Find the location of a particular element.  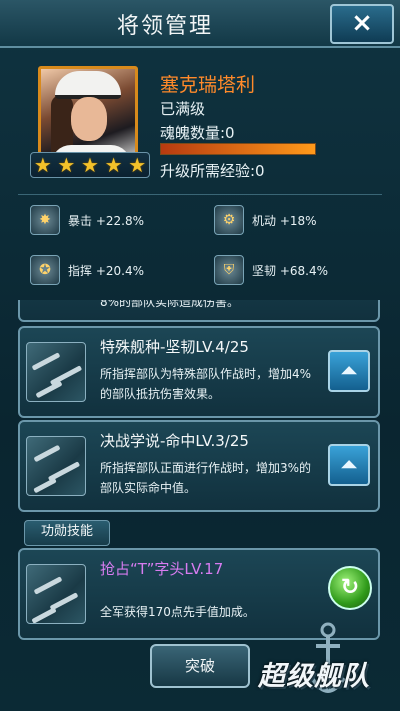

title-bar: 将领管理 × is located at coordinates (200, 24).